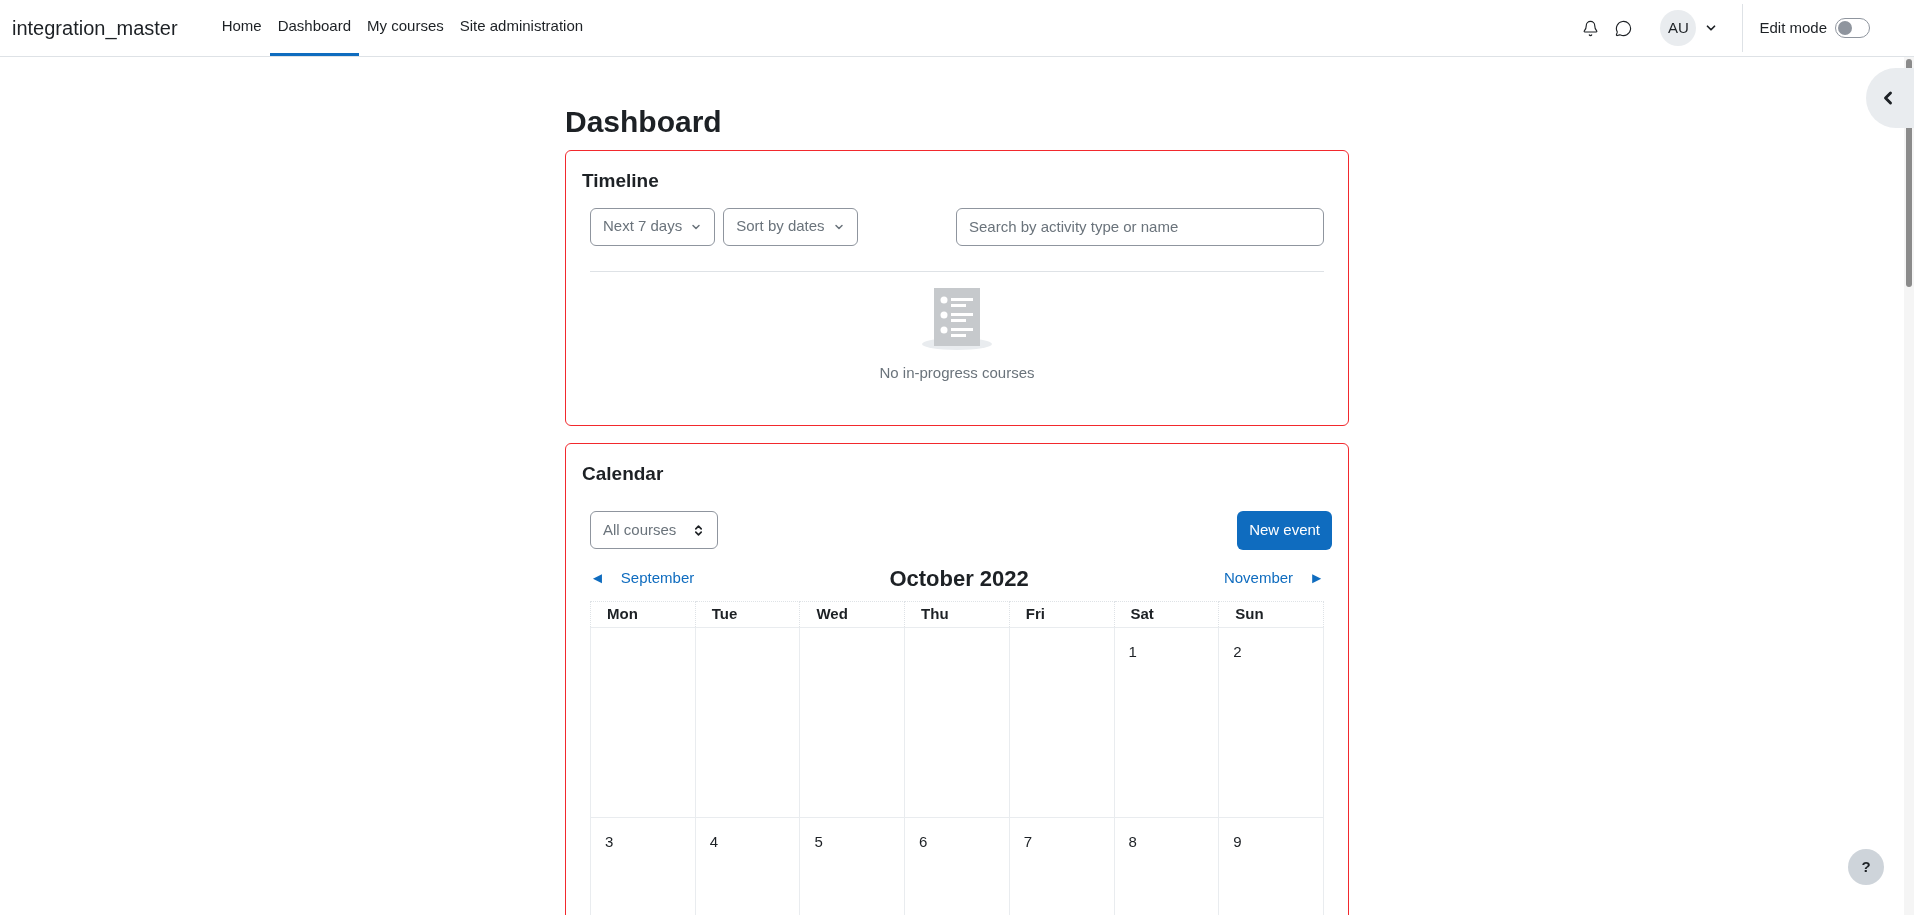 Image resolution: width=1914 pixels, height=915 pixels. Describe the element at coordinates (790, 226) in the screenshot. I see `filter-dropdown: Sort by dates` at that location.